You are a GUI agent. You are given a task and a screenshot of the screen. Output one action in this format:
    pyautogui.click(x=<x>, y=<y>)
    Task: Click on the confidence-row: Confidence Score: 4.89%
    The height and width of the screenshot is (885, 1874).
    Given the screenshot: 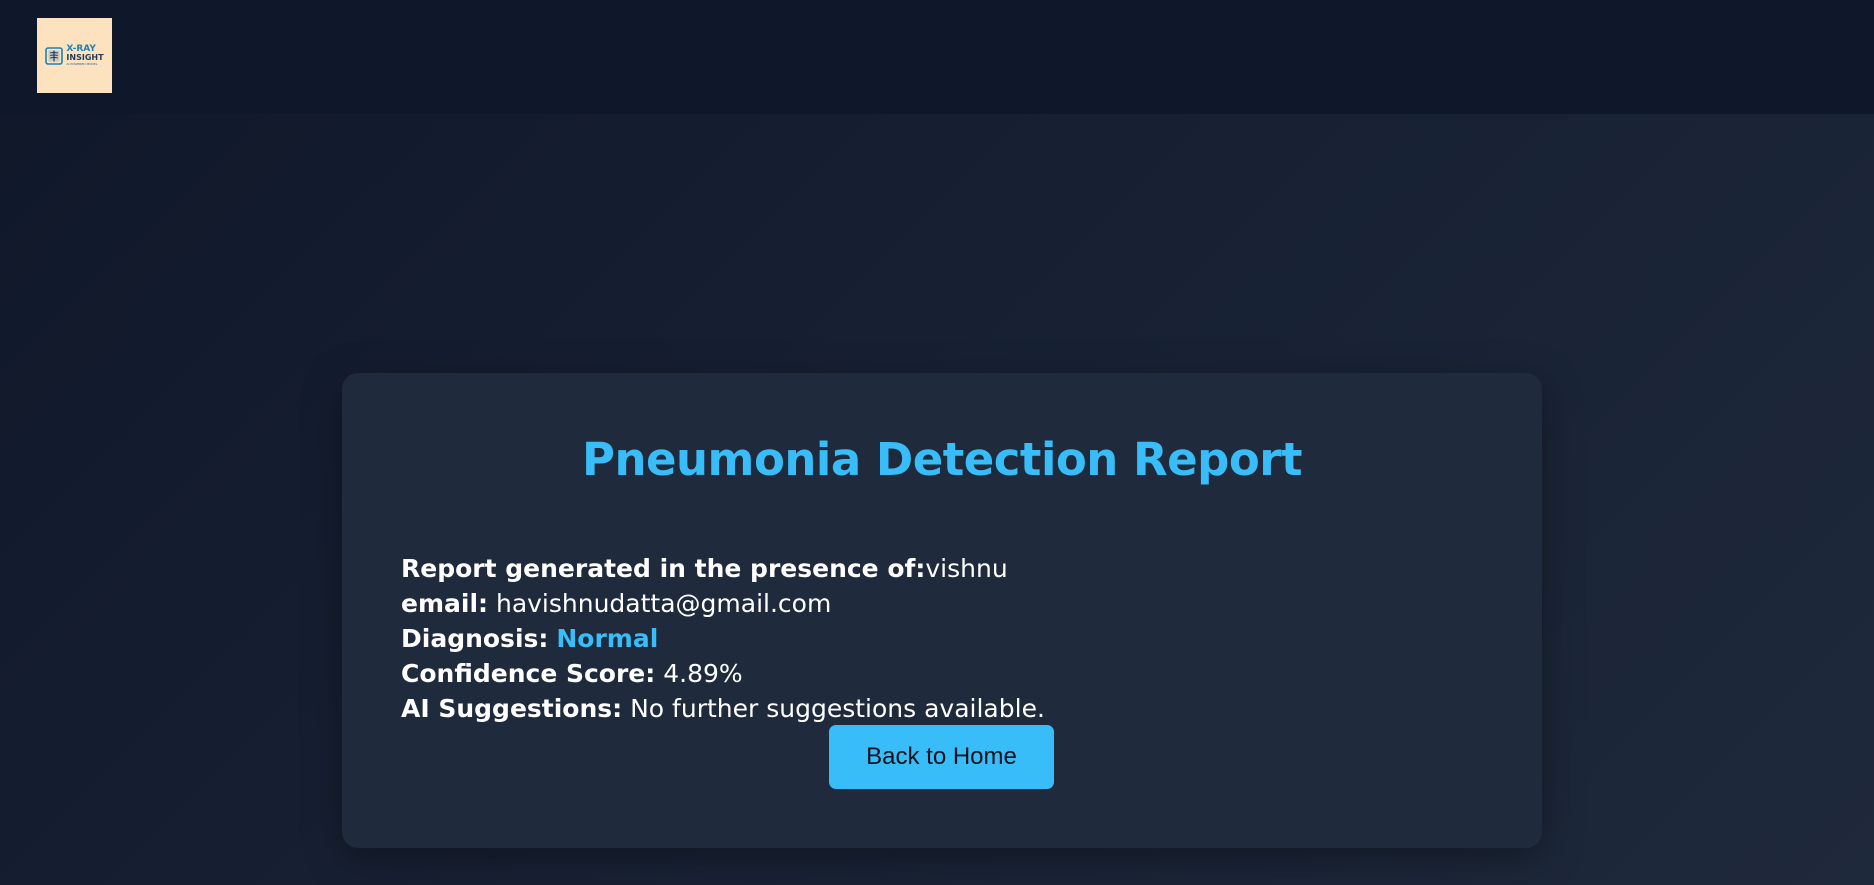 What is the action you would take?
    pyautogui.click(x=941, y=673)
    